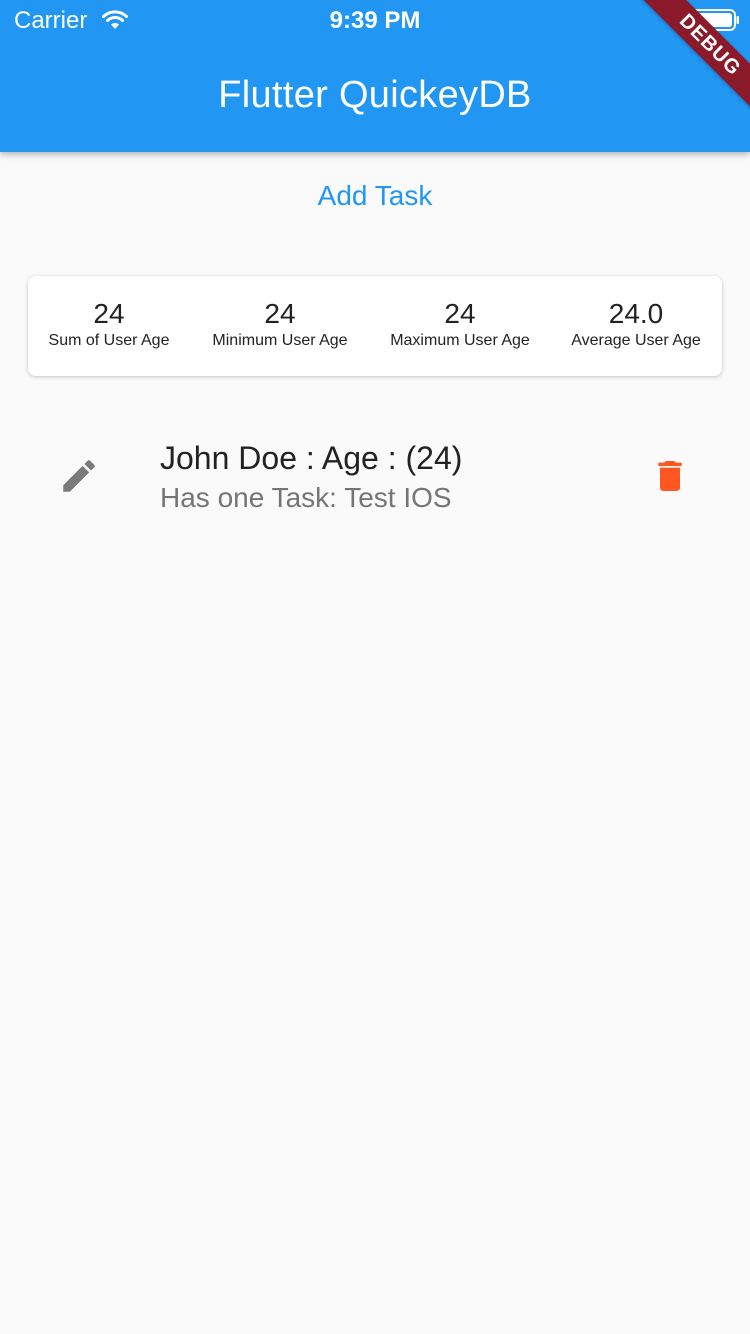  What do you see at coordinates (306, 497) in the screenshot?
I see `user-subtitle: Has one Task: Test IOS` at bounding box center [306, 497].